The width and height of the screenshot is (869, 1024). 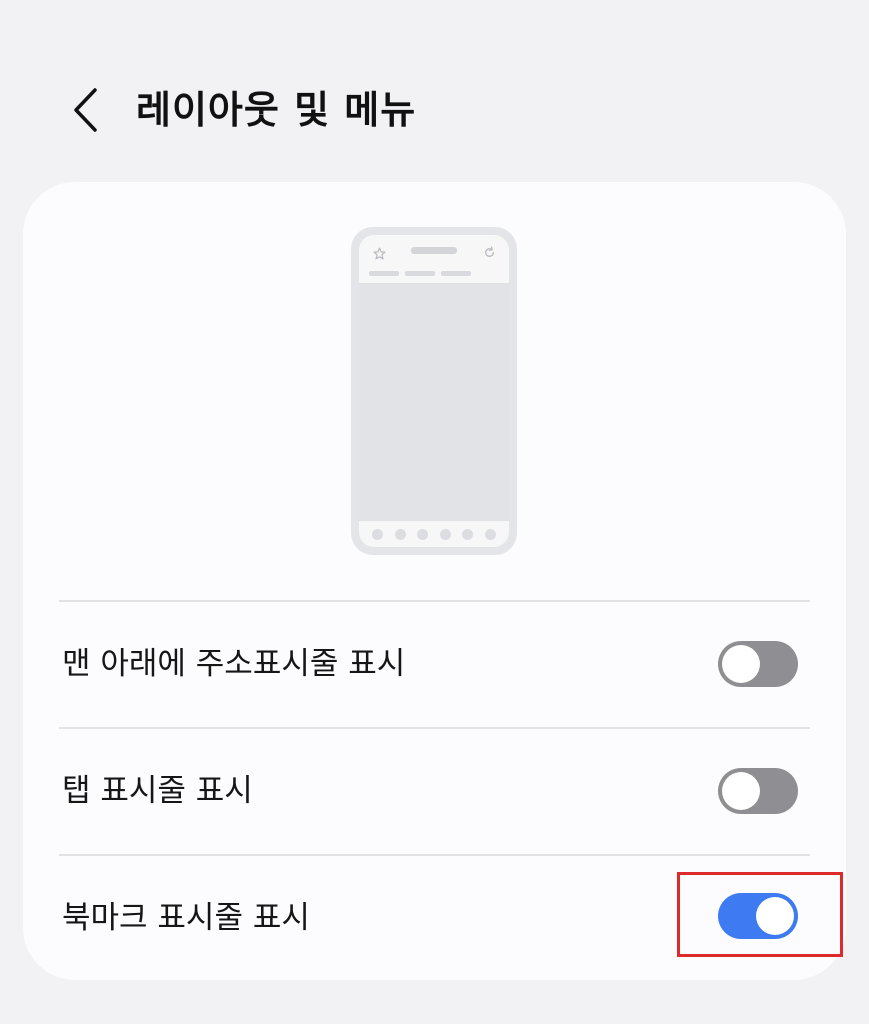 What do you see at coordinates (760, 914) in the screenshot?
I see `highlight-box` at bounding box center [760, 914].